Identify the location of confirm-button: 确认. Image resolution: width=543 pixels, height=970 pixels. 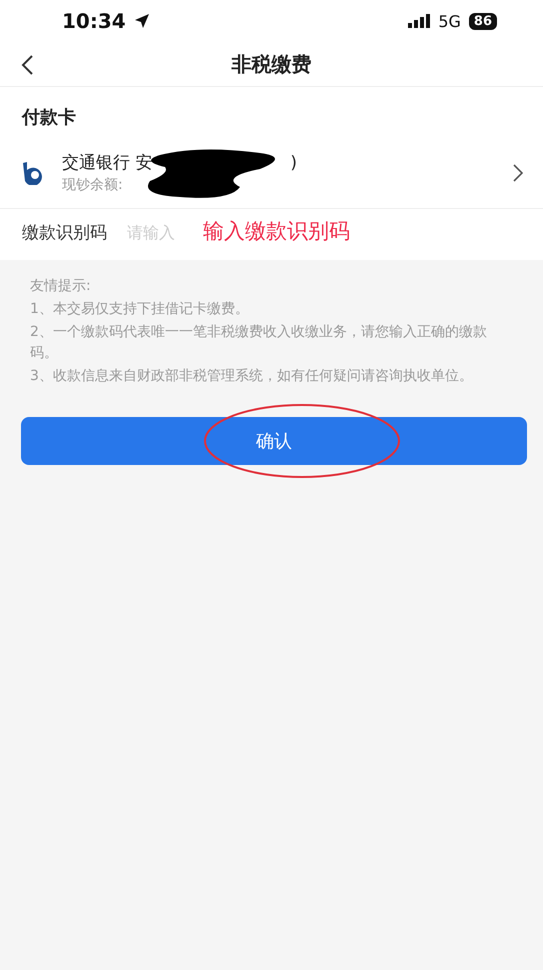
(274, 441).